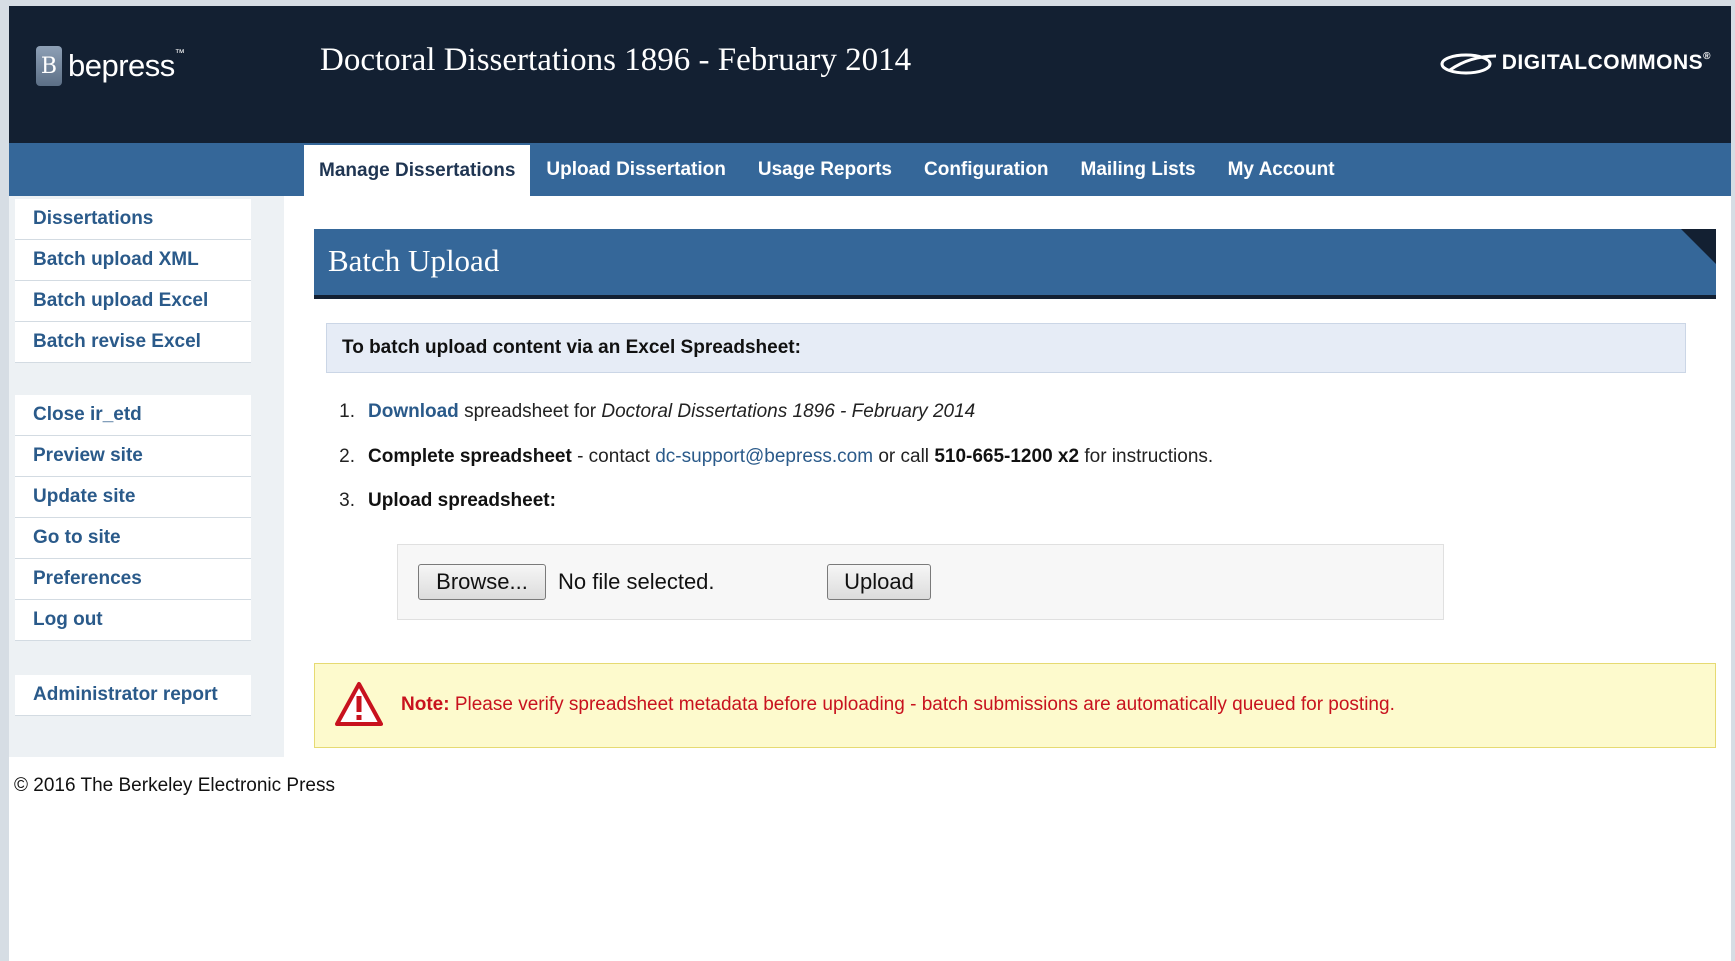 This screenshot has height=961, width=1735. What do you see at coordinates (133, 456) in the screenshot?
I see `sidebar-item-preview-site: Preview site` at bounding box center [133, 456].